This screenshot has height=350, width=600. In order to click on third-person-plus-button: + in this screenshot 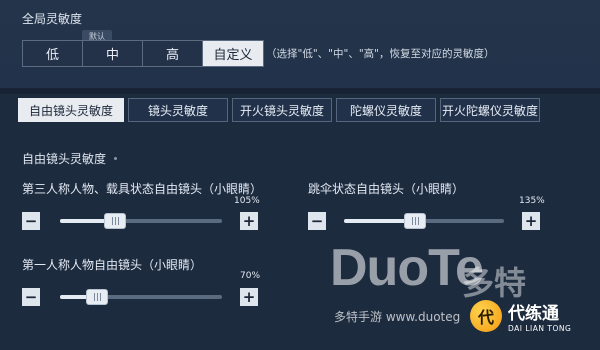, I will do `click(249, 221)`.